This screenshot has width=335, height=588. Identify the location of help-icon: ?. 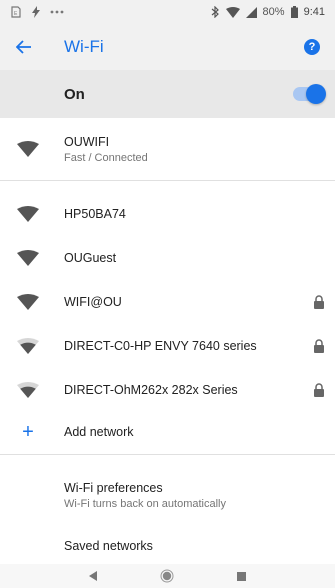
(312, 47).